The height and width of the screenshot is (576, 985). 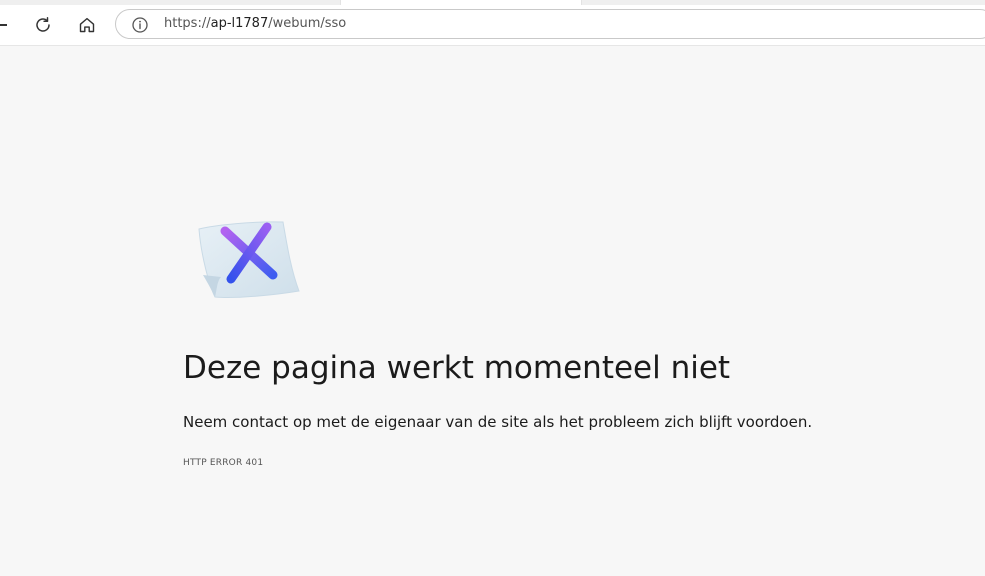 I want to click on site-info-button, so click(x=140, y=25).